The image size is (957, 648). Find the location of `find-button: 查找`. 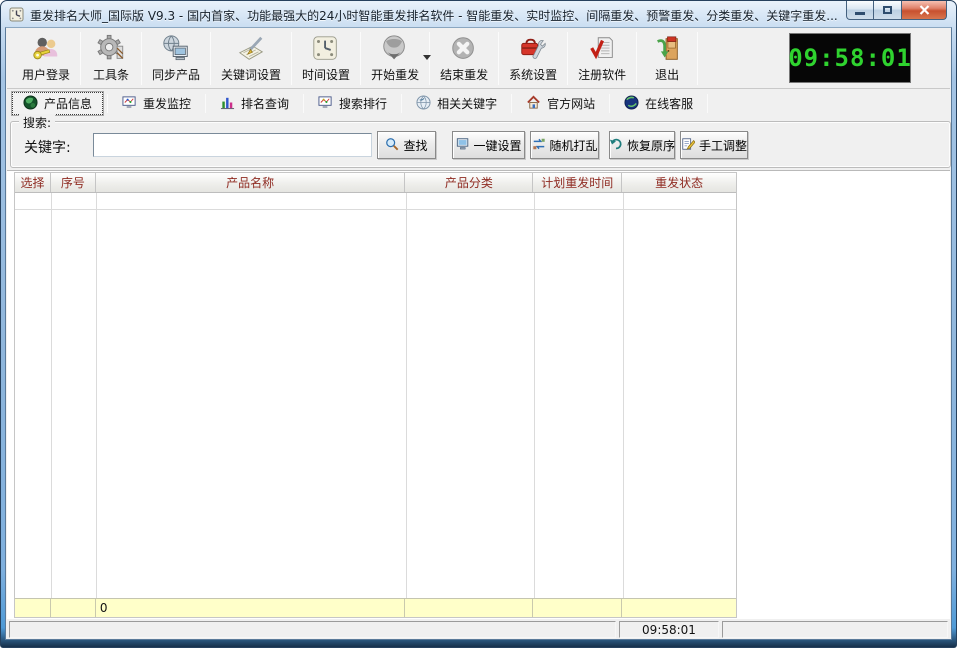

find-button: 查找 is located at coordinates (406, 145).